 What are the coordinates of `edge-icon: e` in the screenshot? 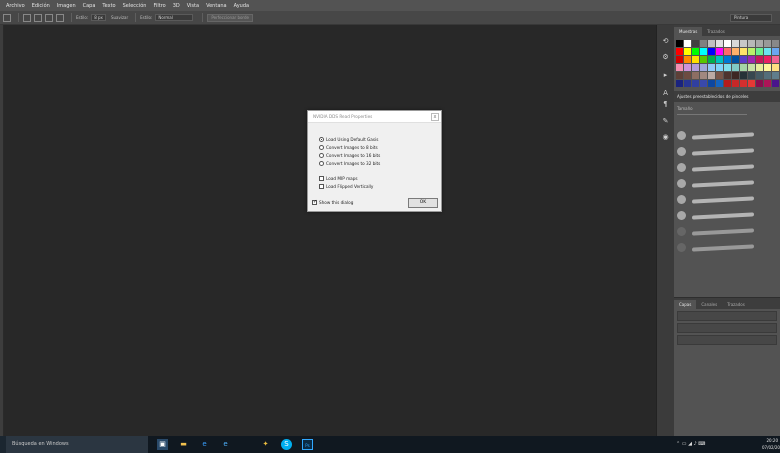 It's located at (204, 444).